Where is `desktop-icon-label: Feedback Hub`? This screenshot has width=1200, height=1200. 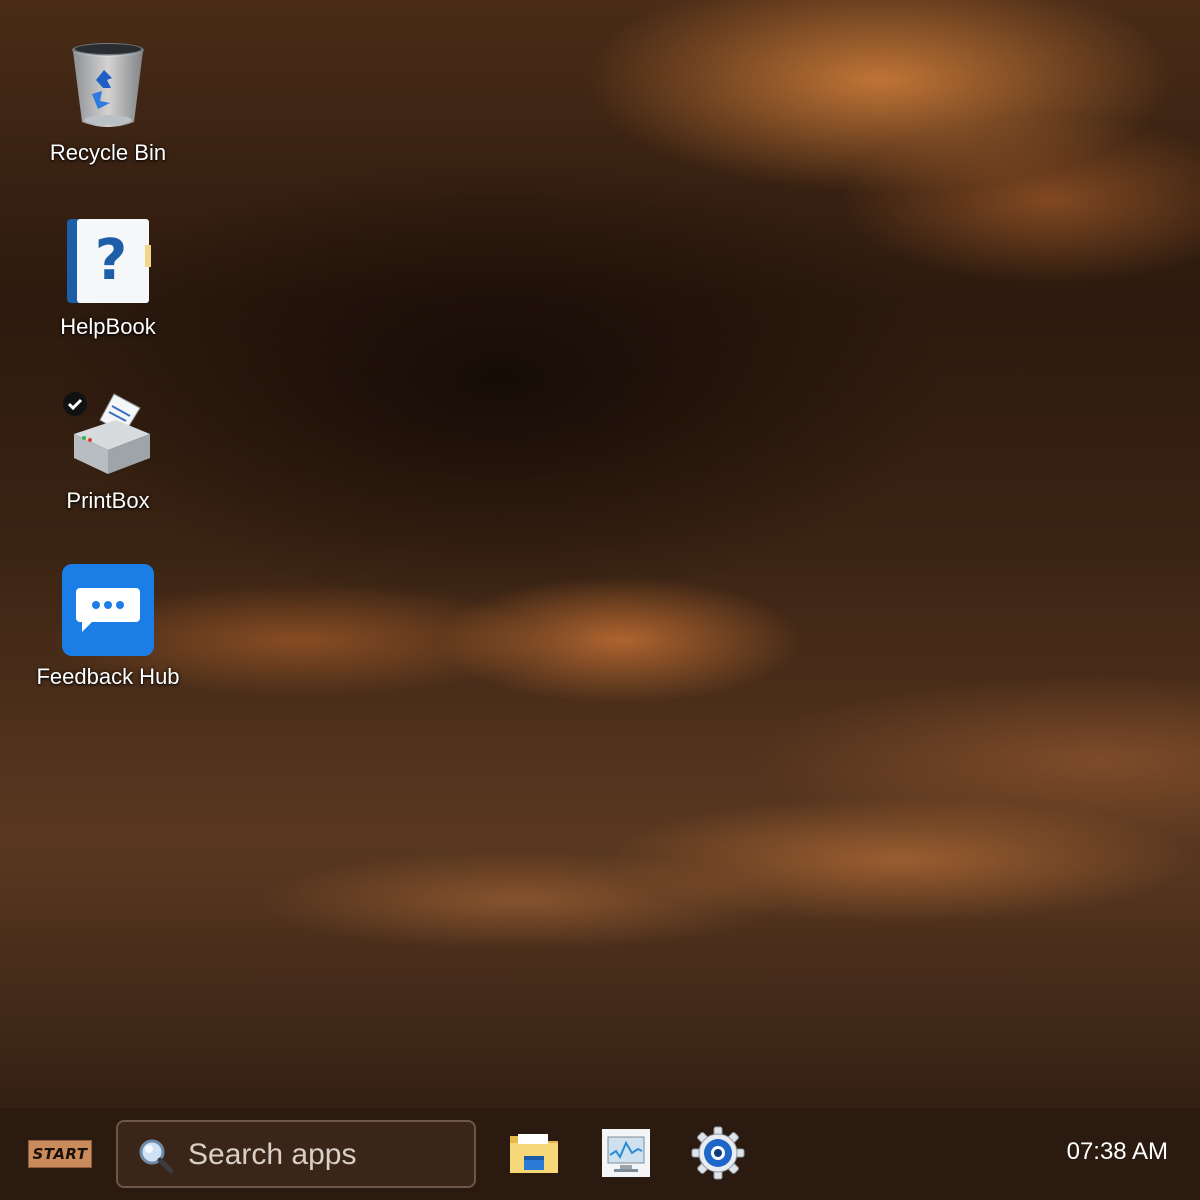
desktop-icon-label: Feedback Hub is located at coordinates (108, 676).